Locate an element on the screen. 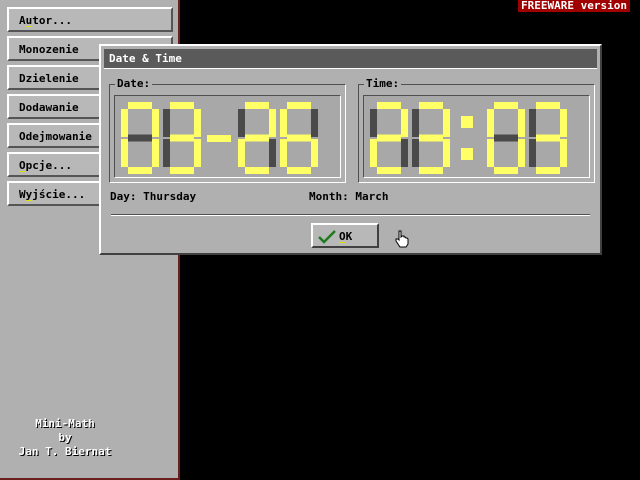  hotkey-letter: O is located at coordinates (22, 165).